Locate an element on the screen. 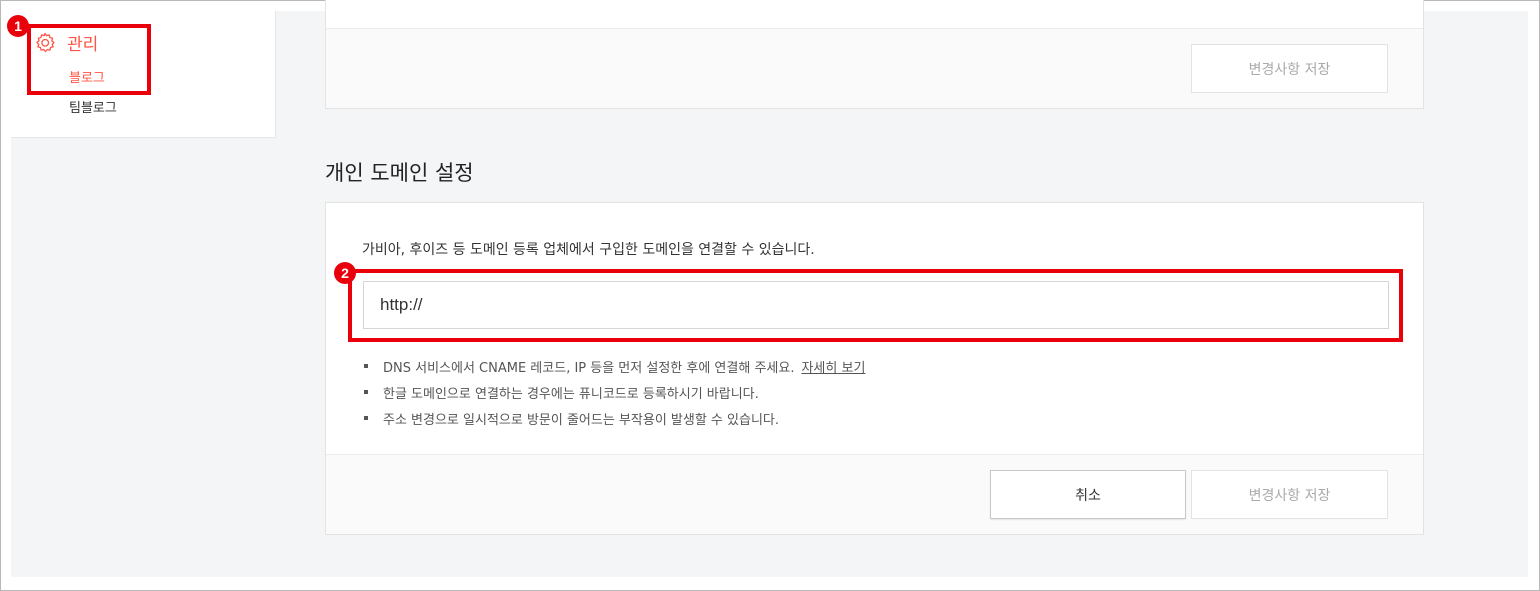 The image size is (1540, 591). list-item: 주소 변경으로 일시적으로 방문이 줄어드는 부작용이 발생할 수 있습니다. is located at coordinates (614, 418).